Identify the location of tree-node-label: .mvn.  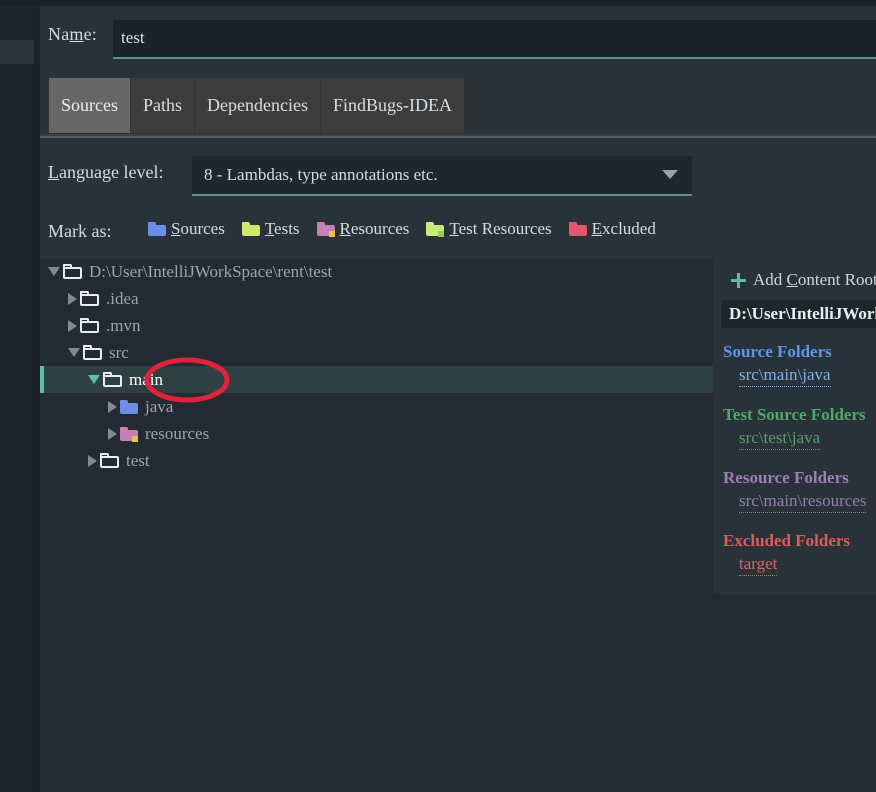
(123, 325).